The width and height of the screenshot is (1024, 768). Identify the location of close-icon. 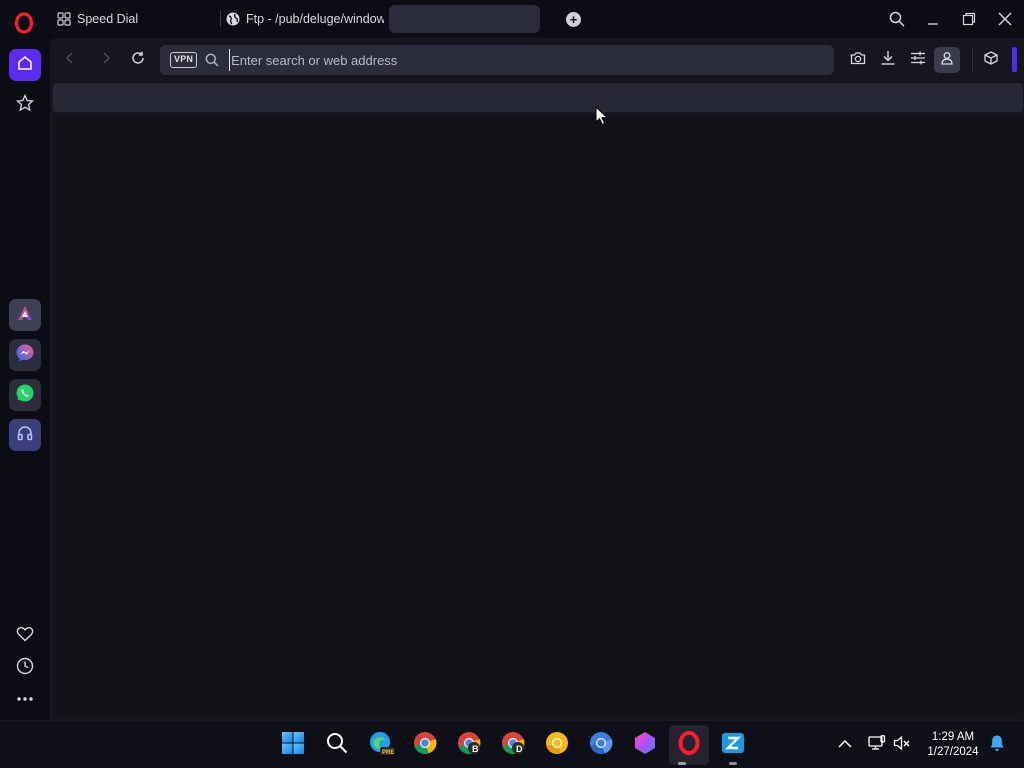
(1005, 19).